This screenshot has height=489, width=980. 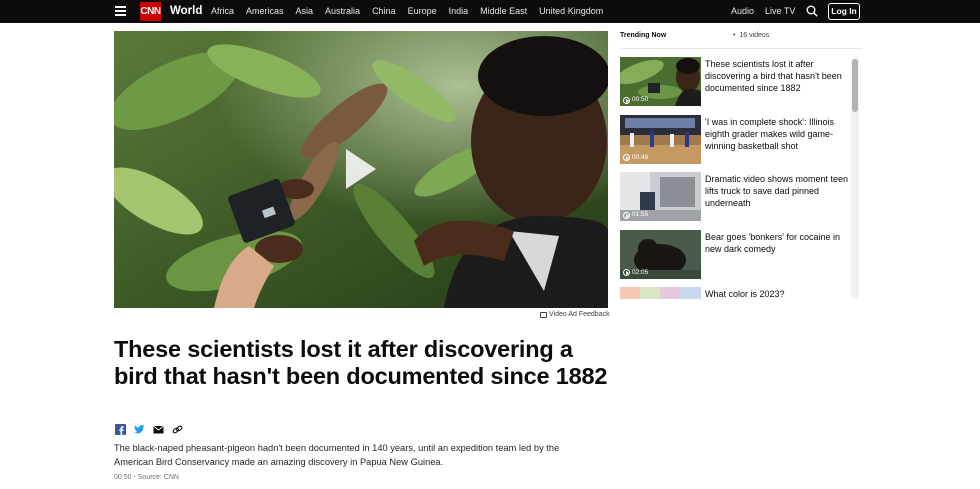 I want to click on video-ad-feedback: Video Ad Feedback, so click(x=575, y=314).